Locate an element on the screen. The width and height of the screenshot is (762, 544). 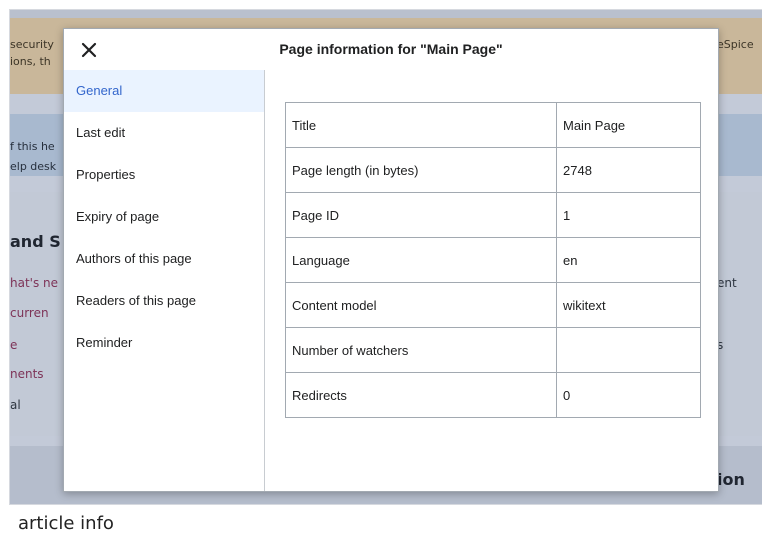
menu-item-last-edit: Last edit is located at coordinates (164, 133).